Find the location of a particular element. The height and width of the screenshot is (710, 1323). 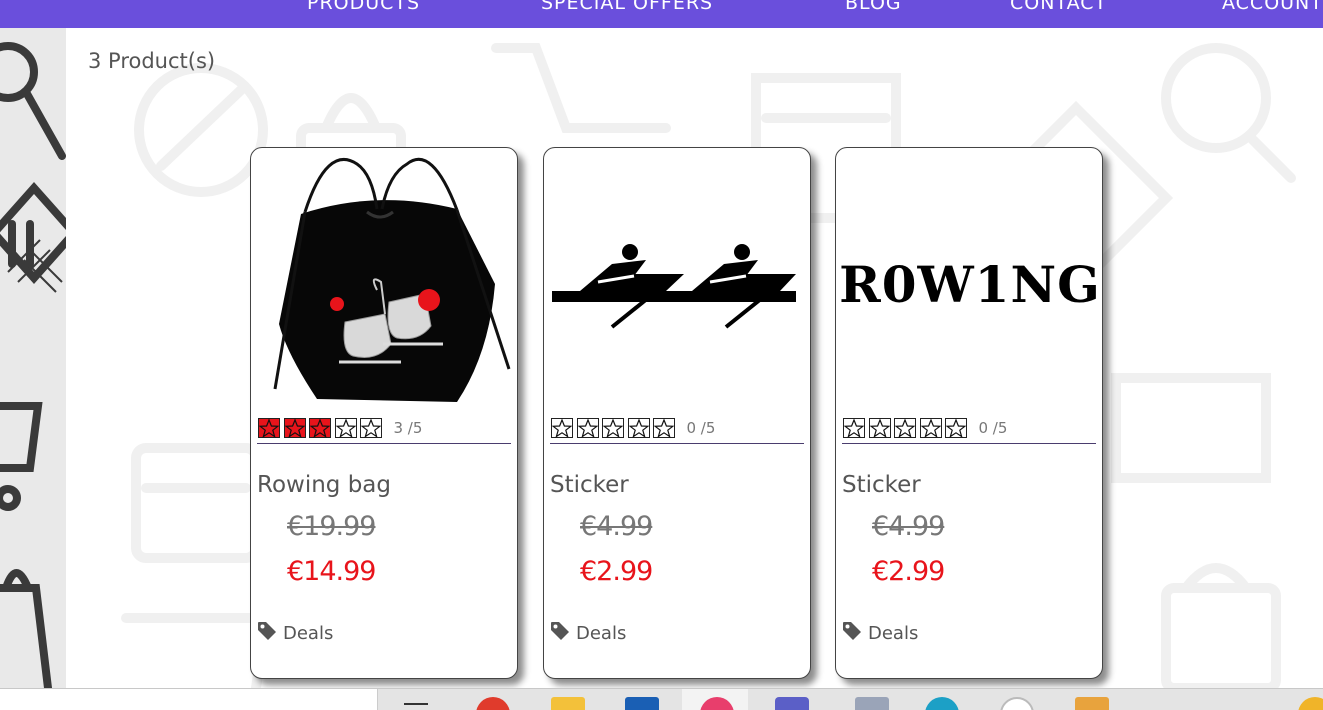

file-explorer-icon is located at coordinates (568, 703).